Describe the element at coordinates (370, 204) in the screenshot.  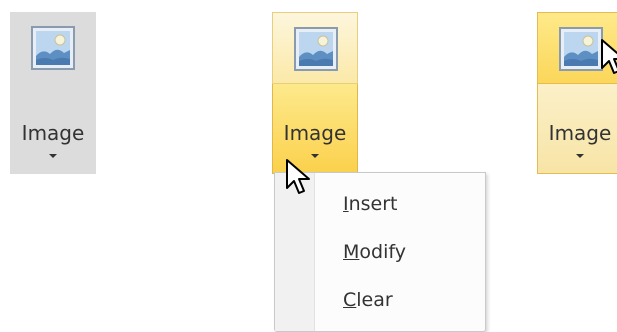
I see `menu-item-insert: Insert` at that location.